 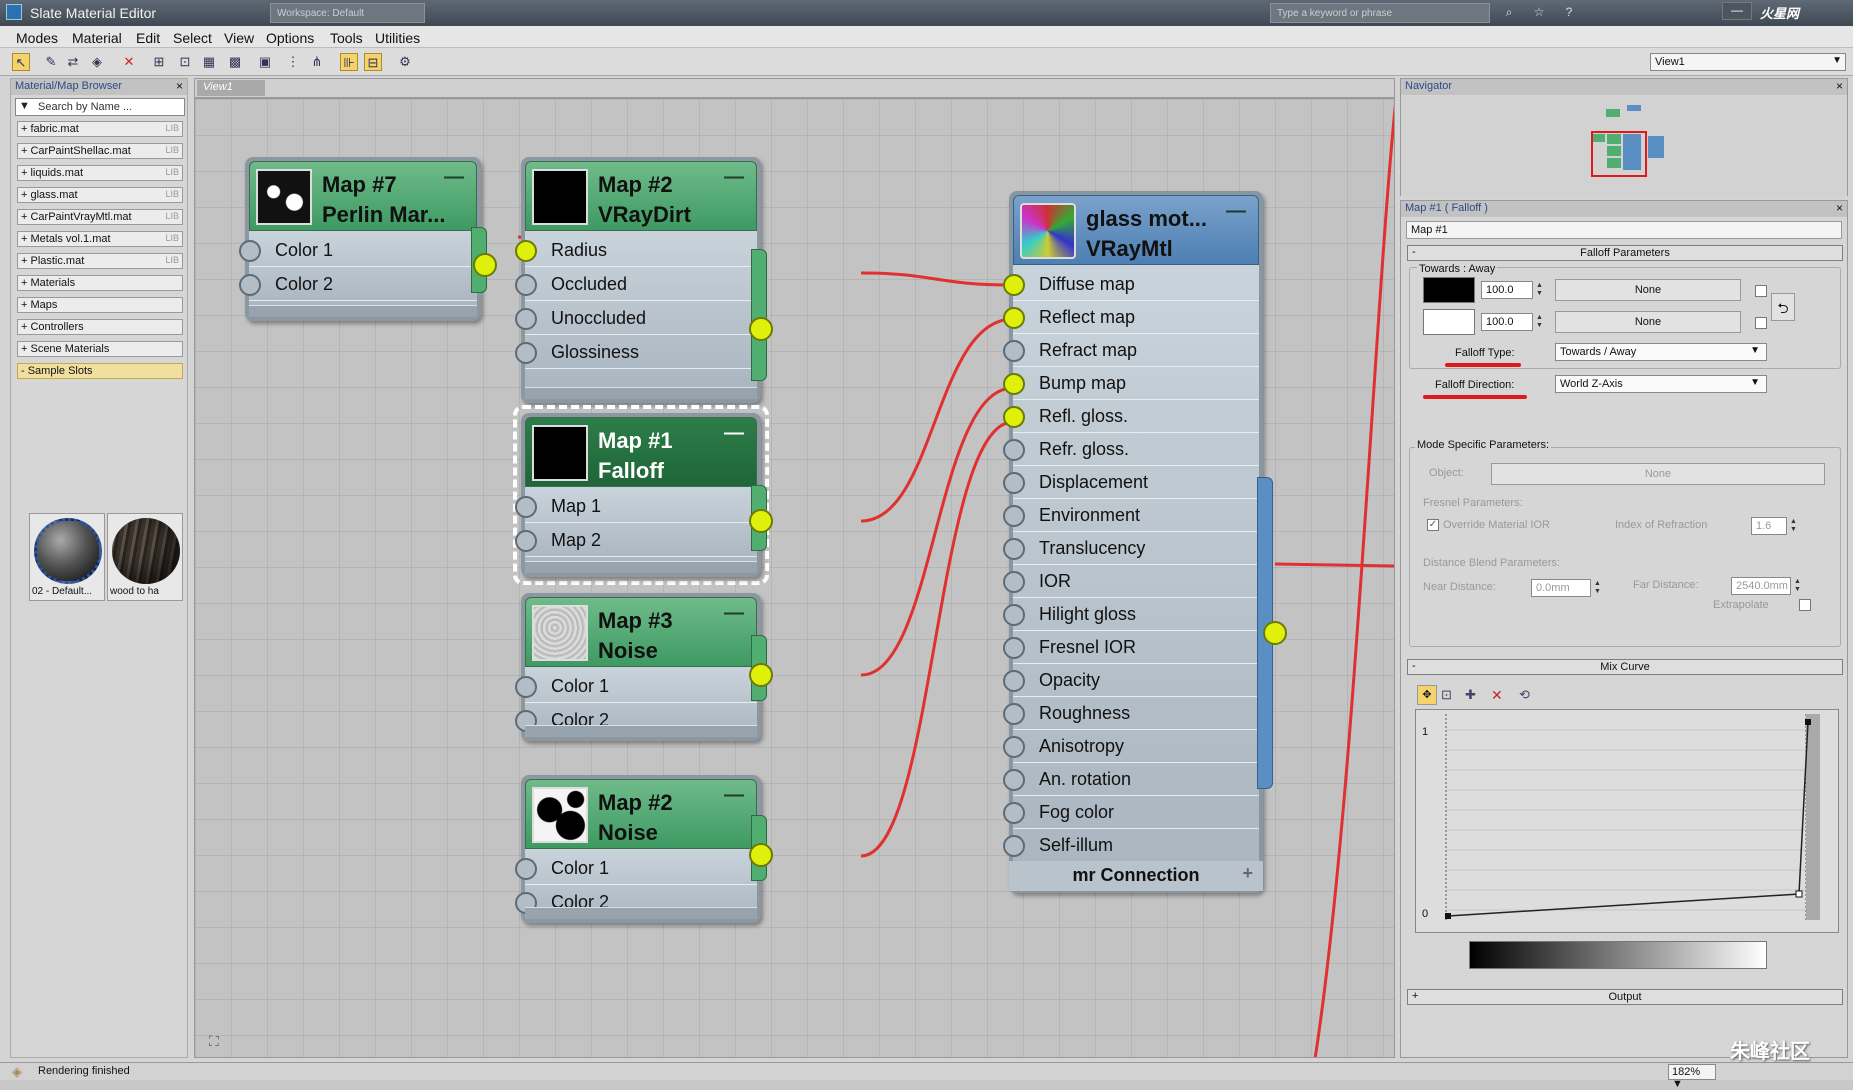 I want to click on node-header: Map #2 VRayDirt —, so click(x=641, y=196).